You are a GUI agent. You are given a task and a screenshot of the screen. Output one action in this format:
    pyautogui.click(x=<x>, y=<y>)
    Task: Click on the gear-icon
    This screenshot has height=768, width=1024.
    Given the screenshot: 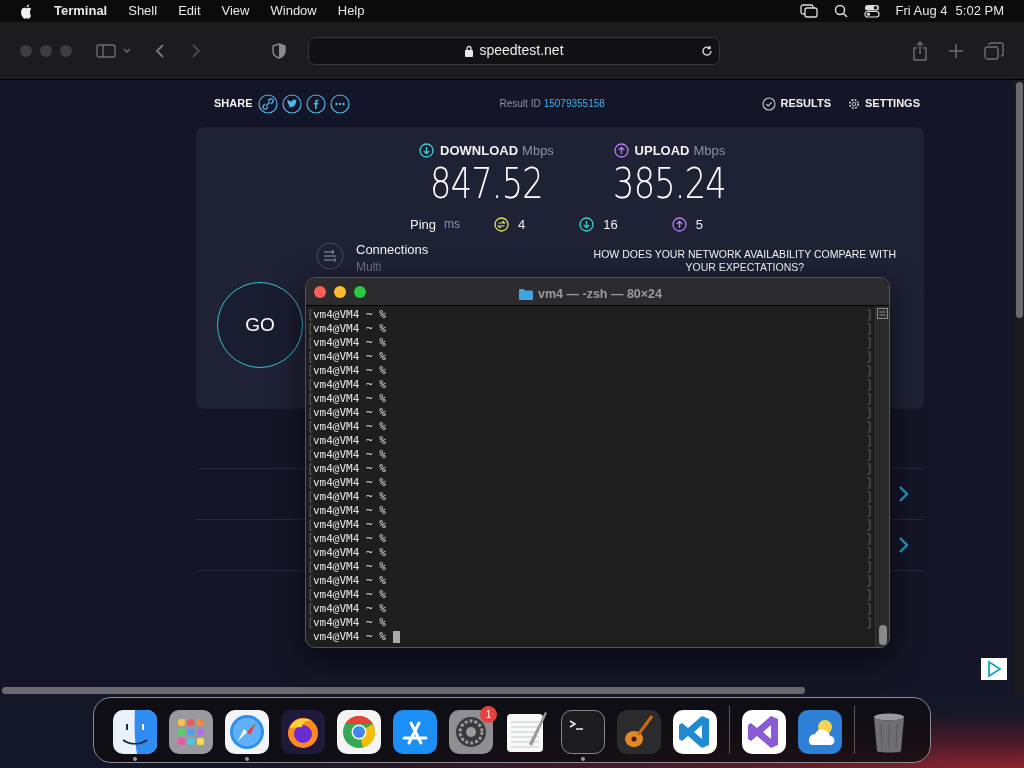 What is the action you would take?
    pyautogui.click(x=471, y=732)
    